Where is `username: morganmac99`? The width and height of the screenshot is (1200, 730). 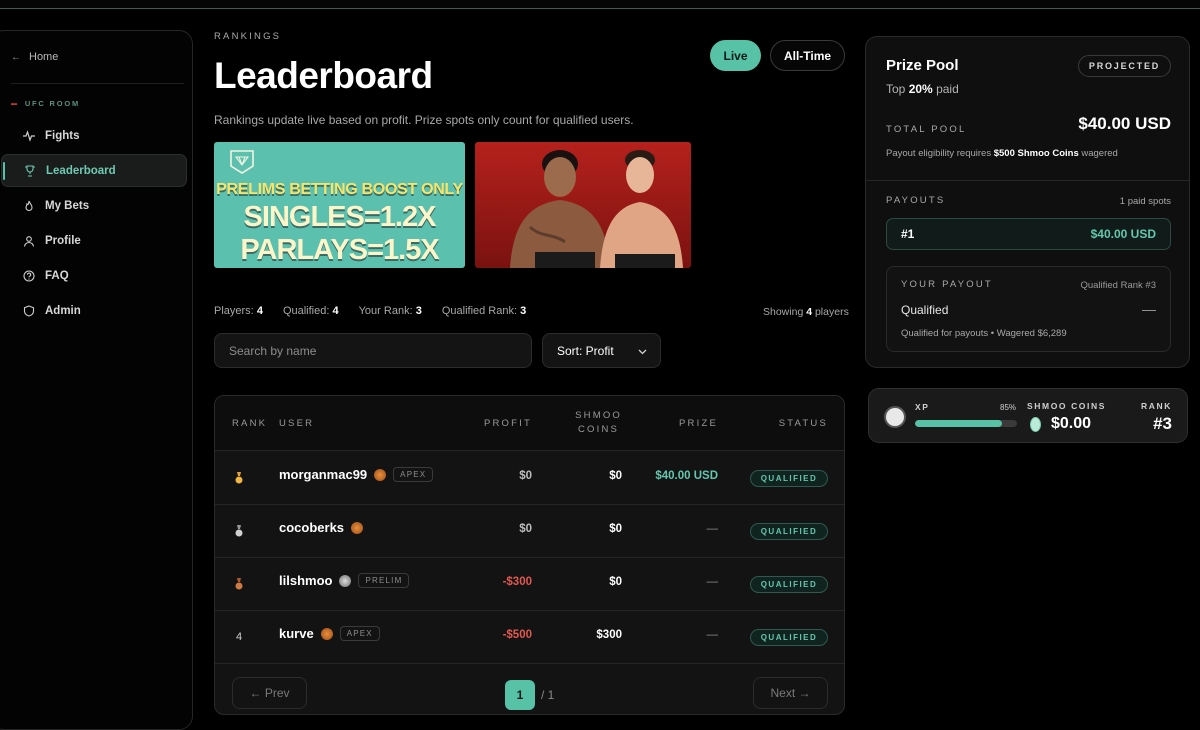
username: morganmac99 is located at coordinates (323, 474).